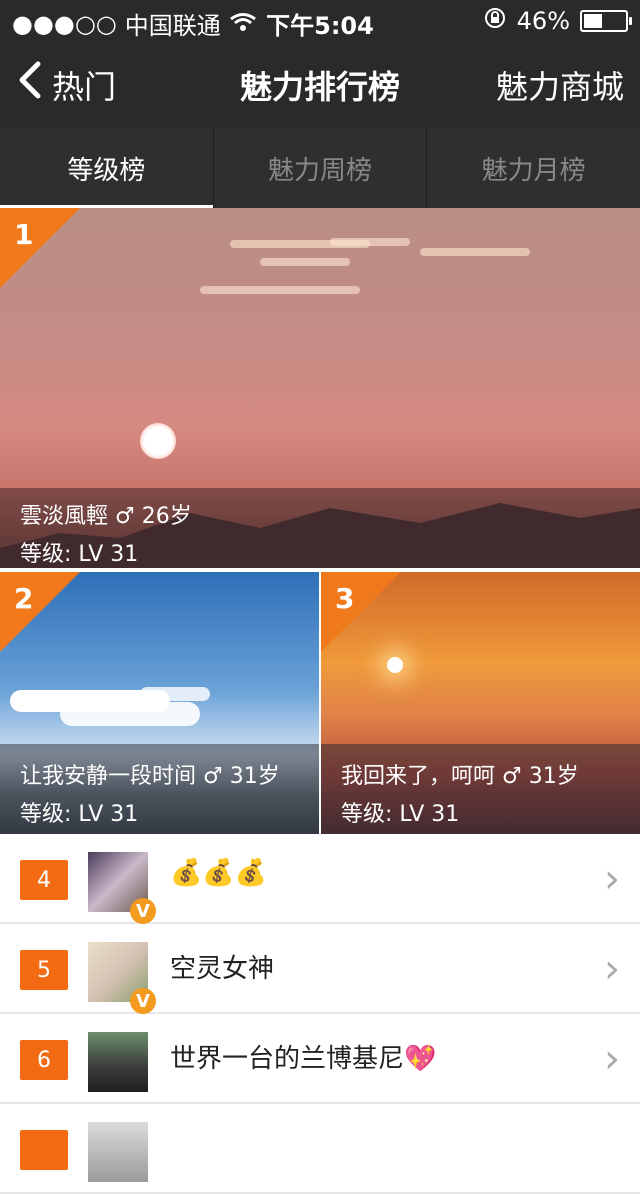  What do you see at coordinates (320, 20) in the screenshot?
I see `status-bar: ●●●○○ 中国联通 下午5:04 46%` at bounding box center [320, 20].